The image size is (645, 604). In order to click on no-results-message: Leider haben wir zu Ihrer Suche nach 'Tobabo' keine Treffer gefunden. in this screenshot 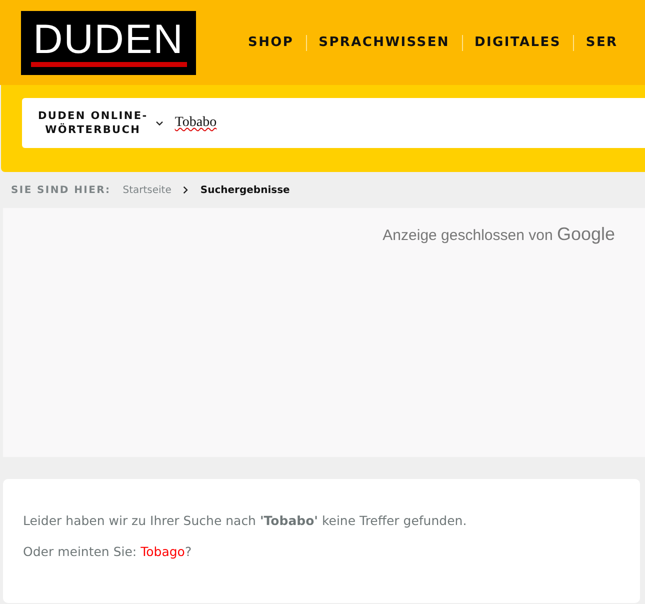, I will do `click(245, 520)`.